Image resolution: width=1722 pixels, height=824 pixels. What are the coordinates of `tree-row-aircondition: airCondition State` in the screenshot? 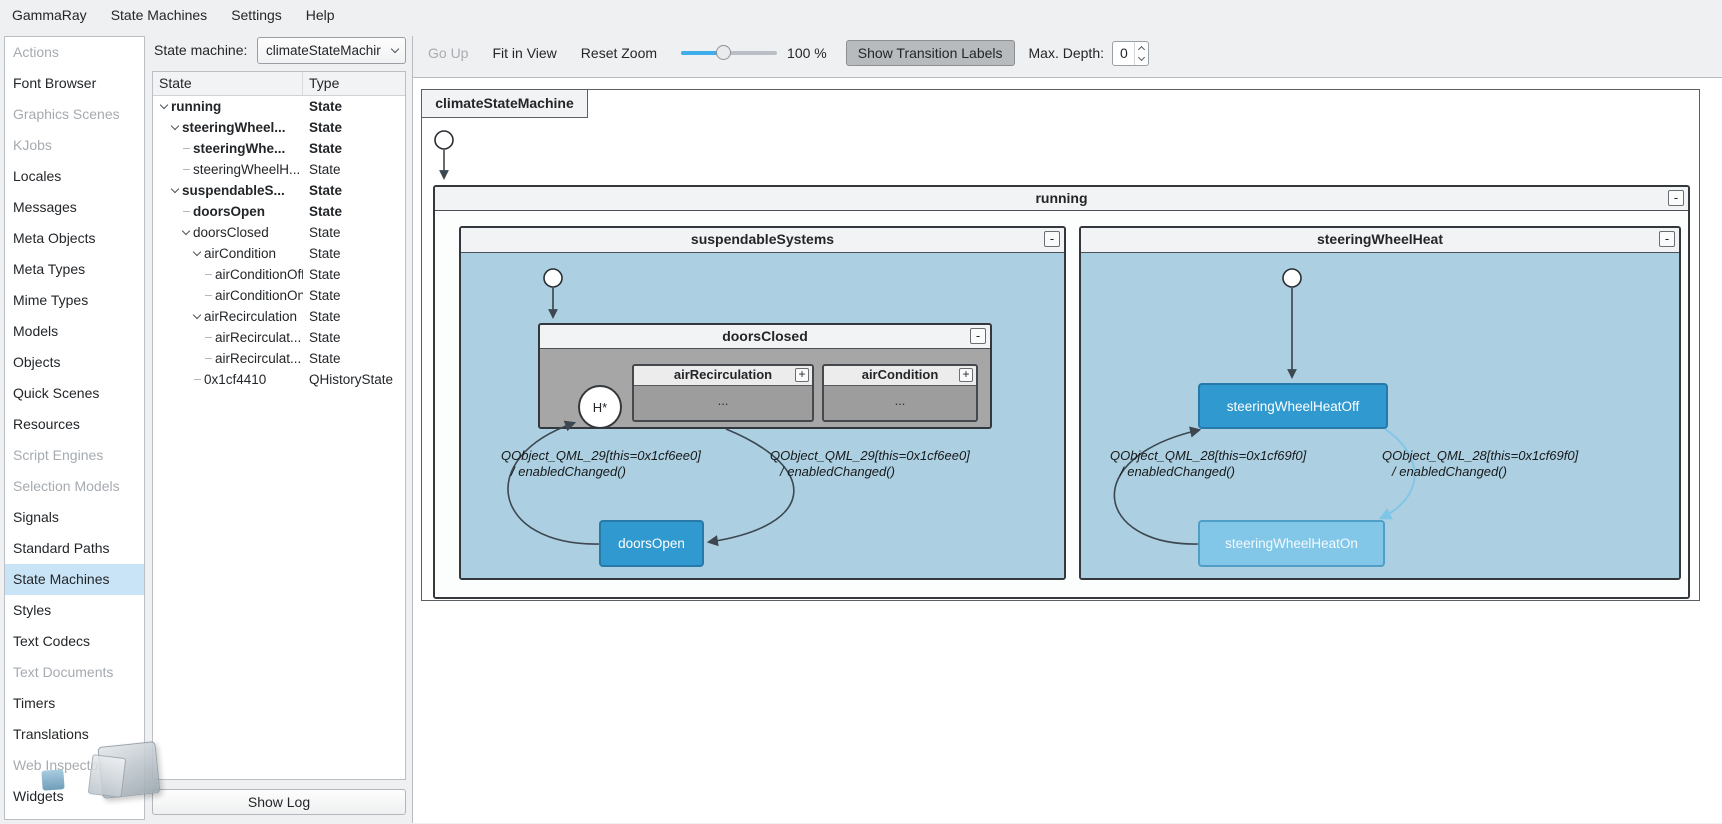 It's located at (279, 253).